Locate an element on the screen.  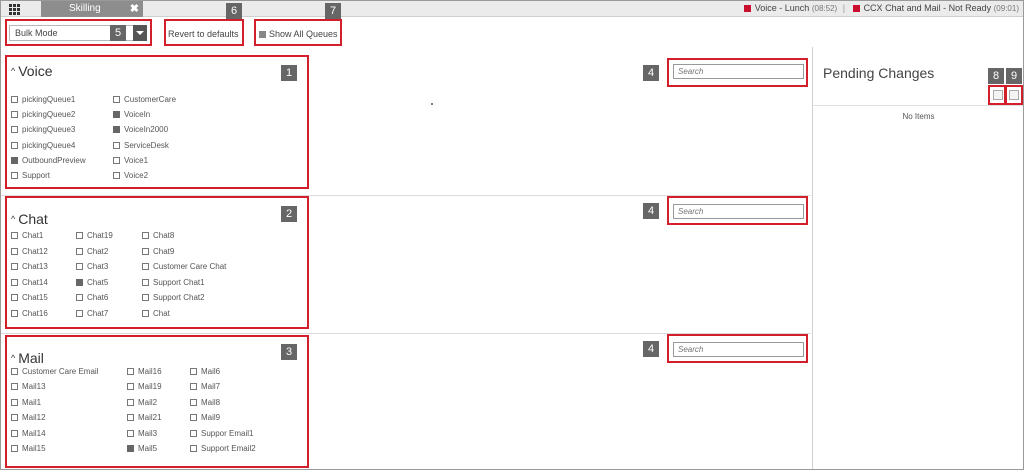
annotation-badge: 7 is located at coordinates (333, 11).